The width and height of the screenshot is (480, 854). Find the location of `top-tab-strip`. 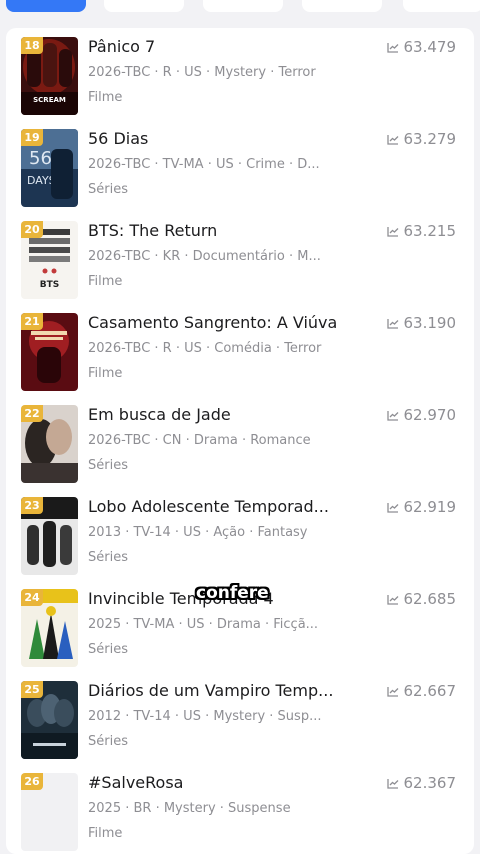

top-tab-strip is located at coordinates (240, 8).